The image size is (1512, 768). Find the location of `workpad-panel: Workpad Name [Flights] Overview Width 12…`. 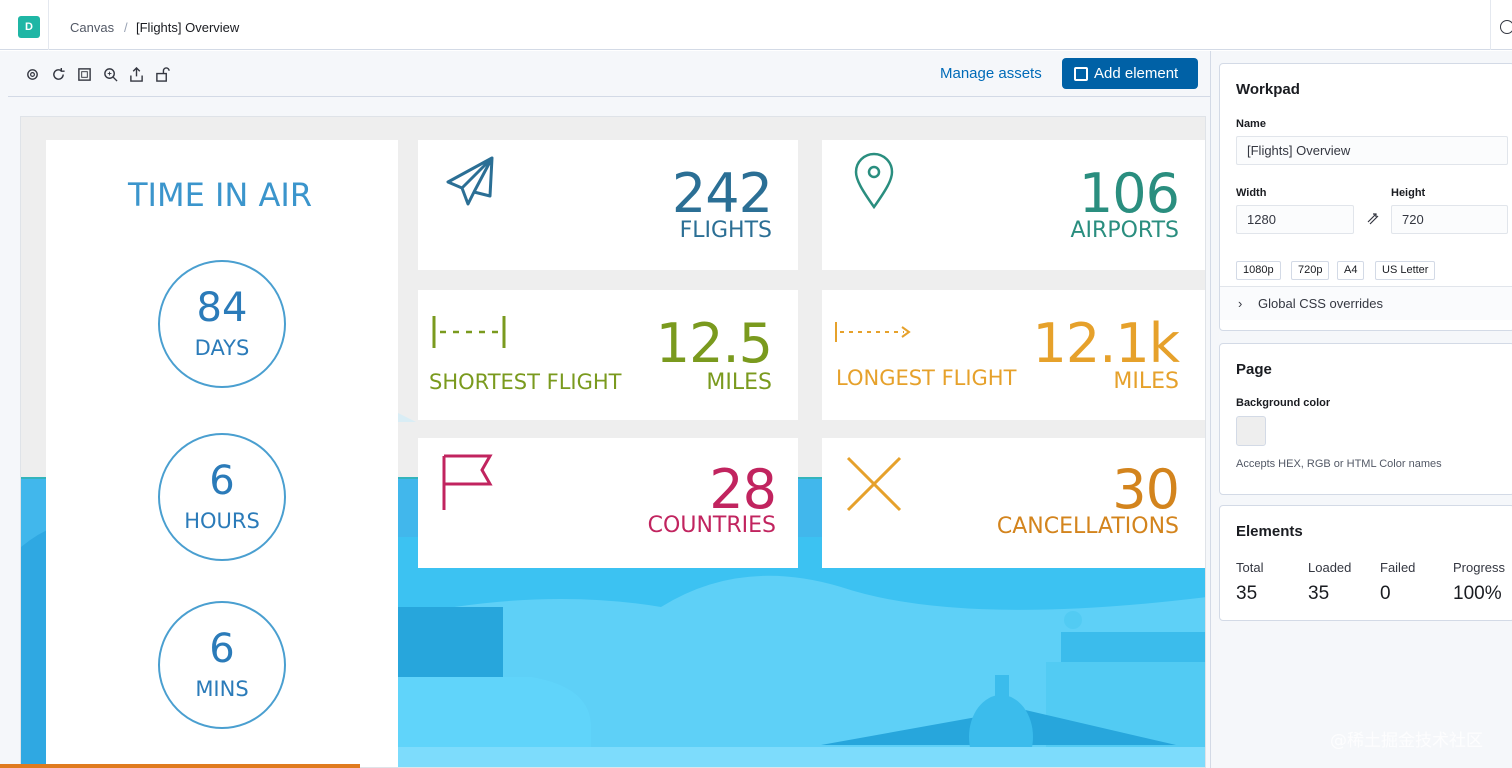

workpad-panel: Workpad Name [Flights] Overview Width 12… is located at coordinates (1365, 197).